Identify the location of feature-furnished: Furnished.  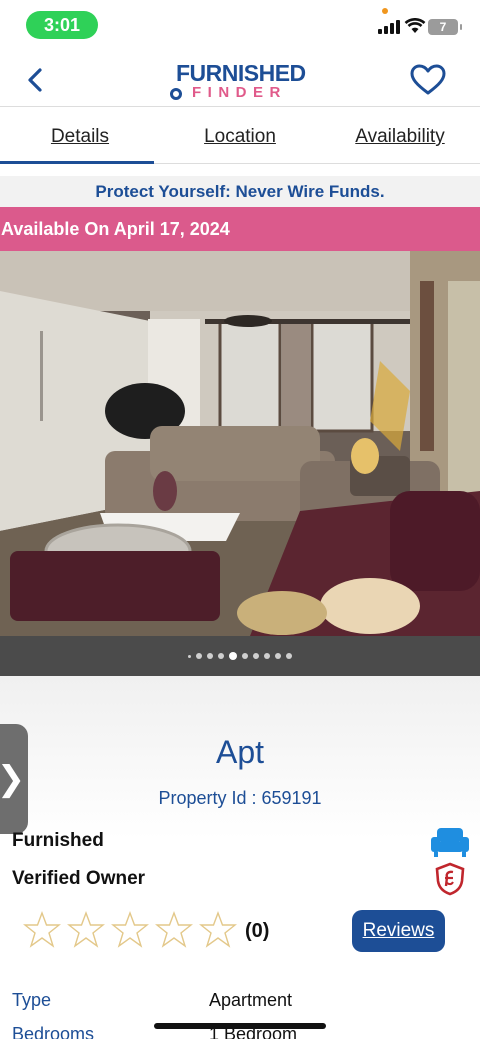
(58, 840).